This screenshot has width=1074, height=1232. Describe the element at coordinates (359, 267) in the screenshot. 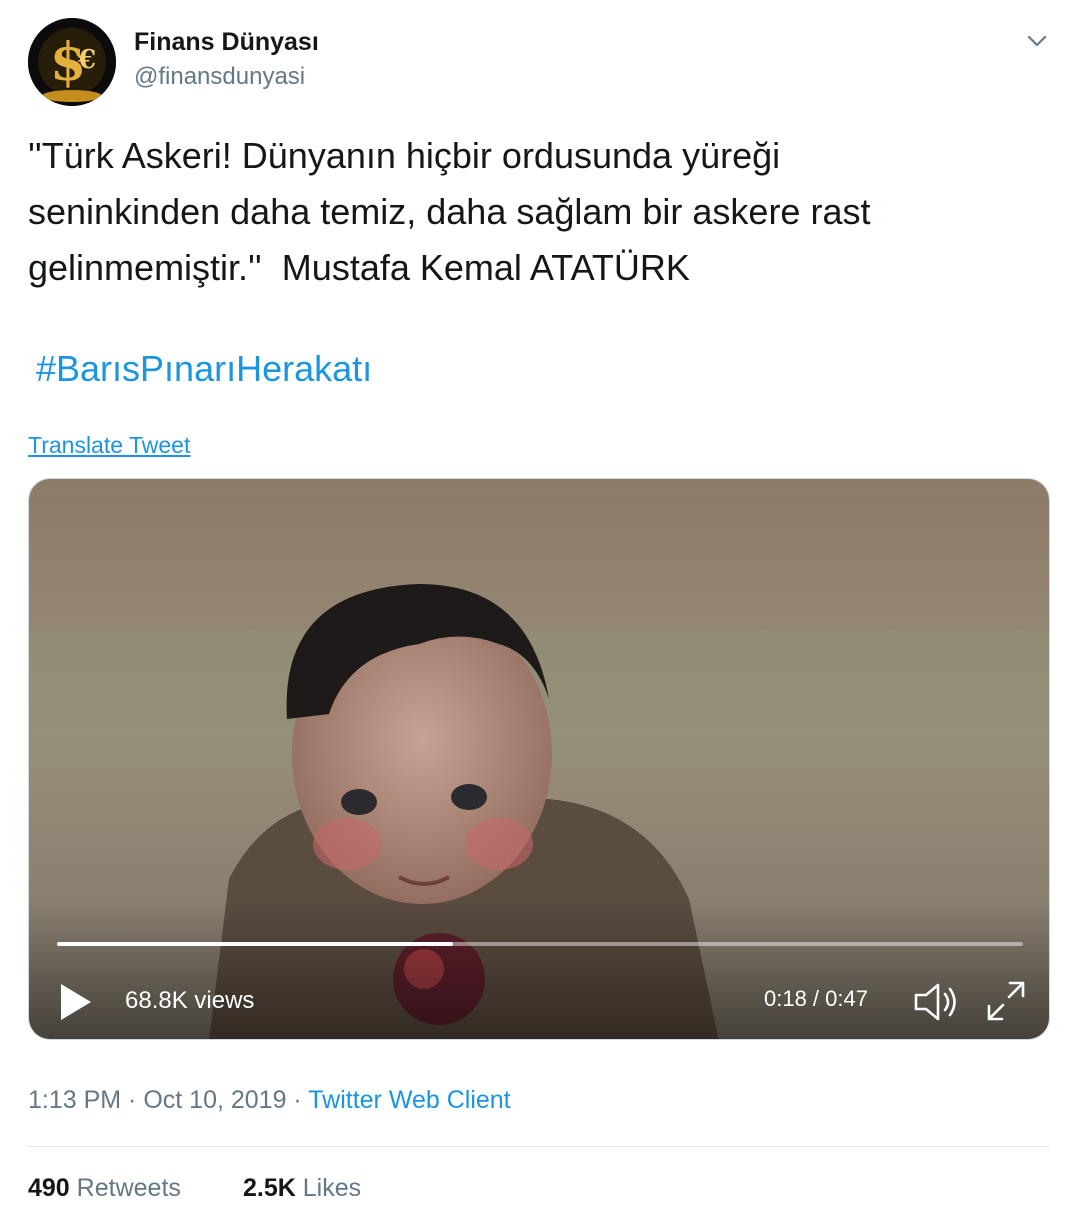

I see `tweet-text-line: gelinmemiştir.'' Mustafa Kemal ATATÜRK` at that location.